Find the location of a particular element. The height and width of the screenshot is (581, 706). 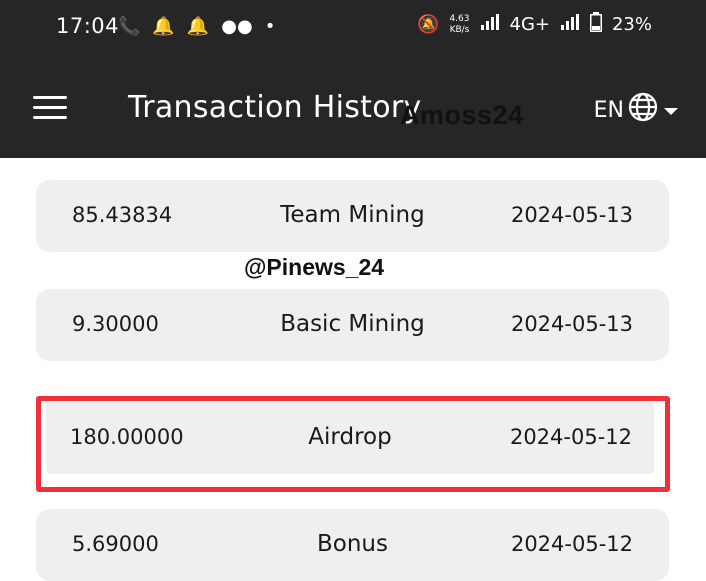

status-bar: 17:04 📞 🔔 🔔 ●● • 🔕 4.63 KB/s 4G+ 23% is located at coordinates (353, 30).